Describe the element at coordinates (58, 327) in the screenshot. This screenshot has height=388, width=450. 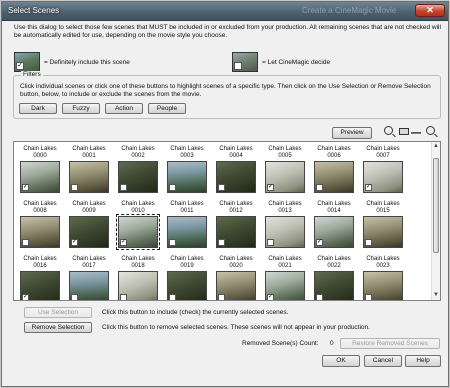
I see `remove-selection-button: Remove Selection` at that location.